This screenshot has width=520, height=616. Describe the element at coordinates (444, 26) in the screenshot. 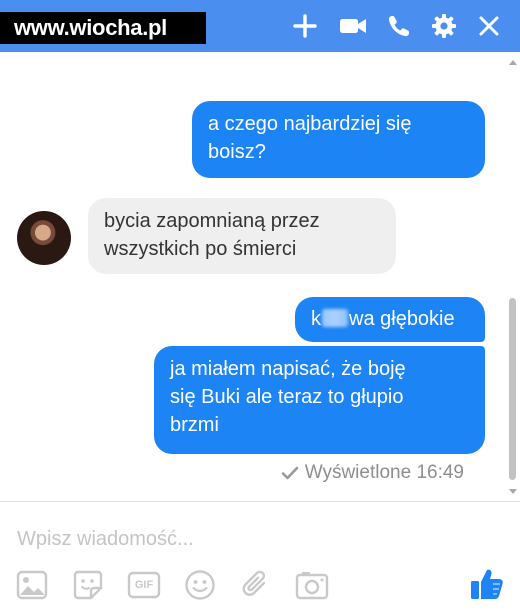

I see `gear-icon` at that location.